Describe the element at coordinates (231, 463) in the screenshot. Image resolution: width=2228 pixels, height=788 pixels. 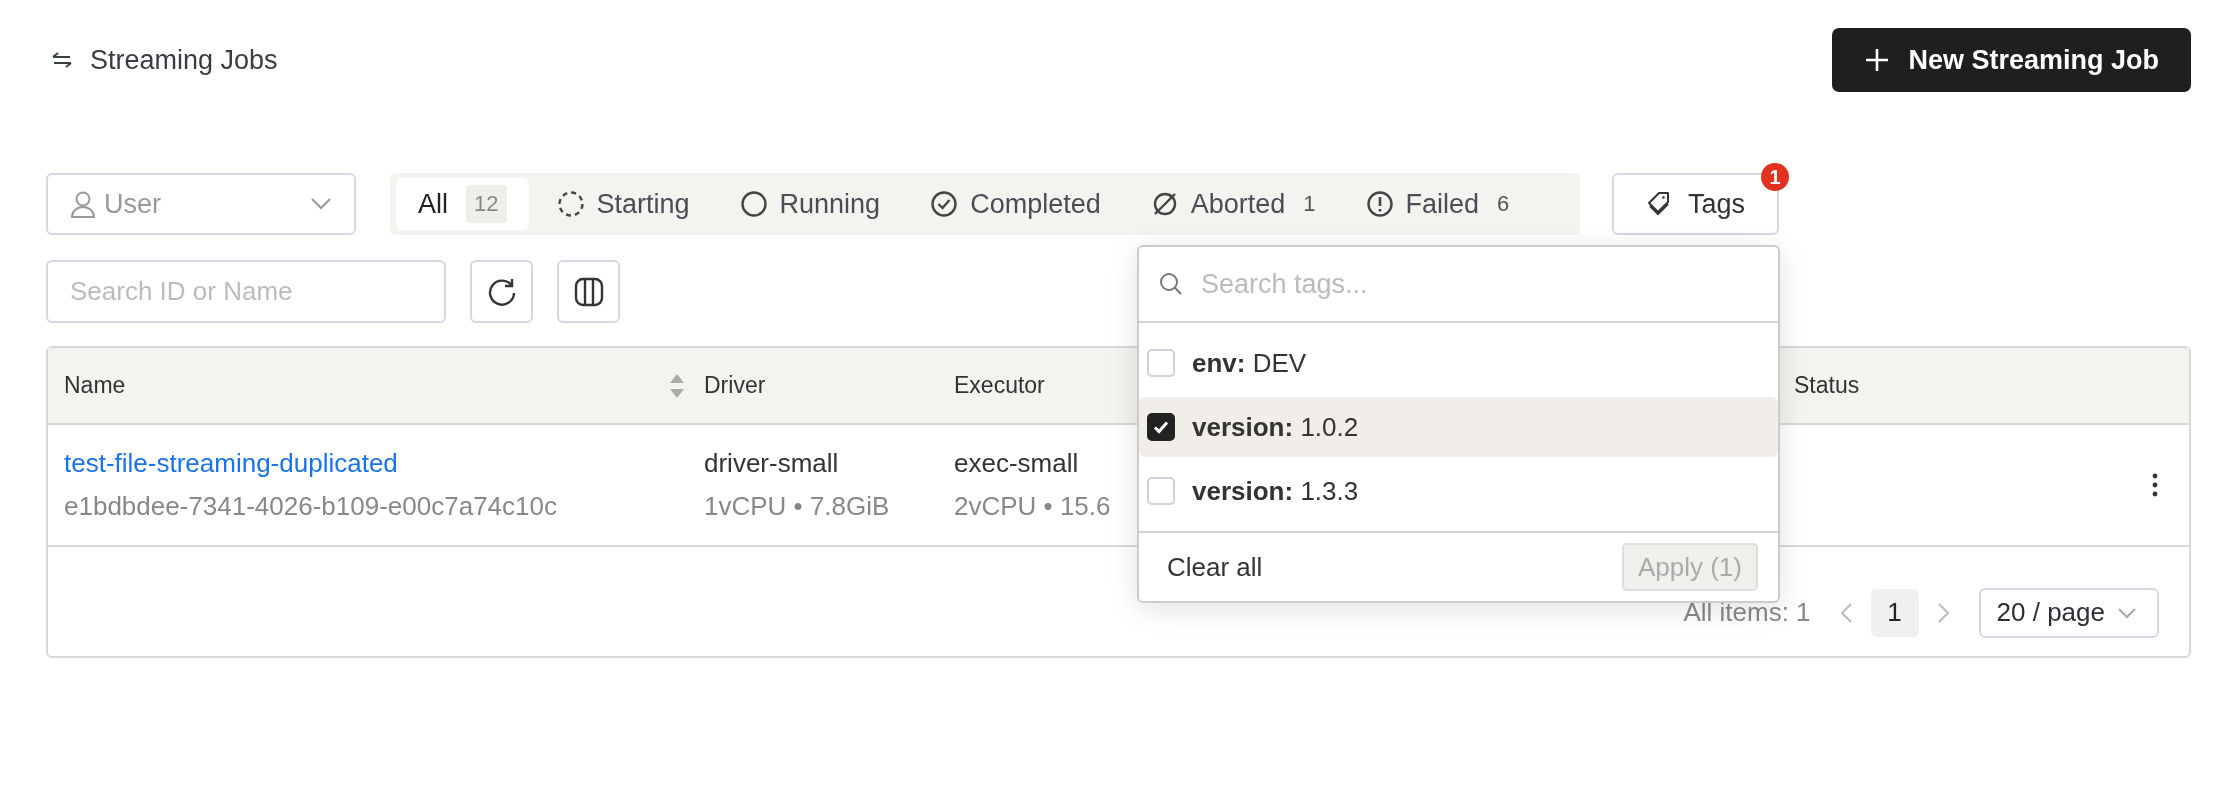
I see `job-name-link: test-file-streaming-duplicated` at that location.